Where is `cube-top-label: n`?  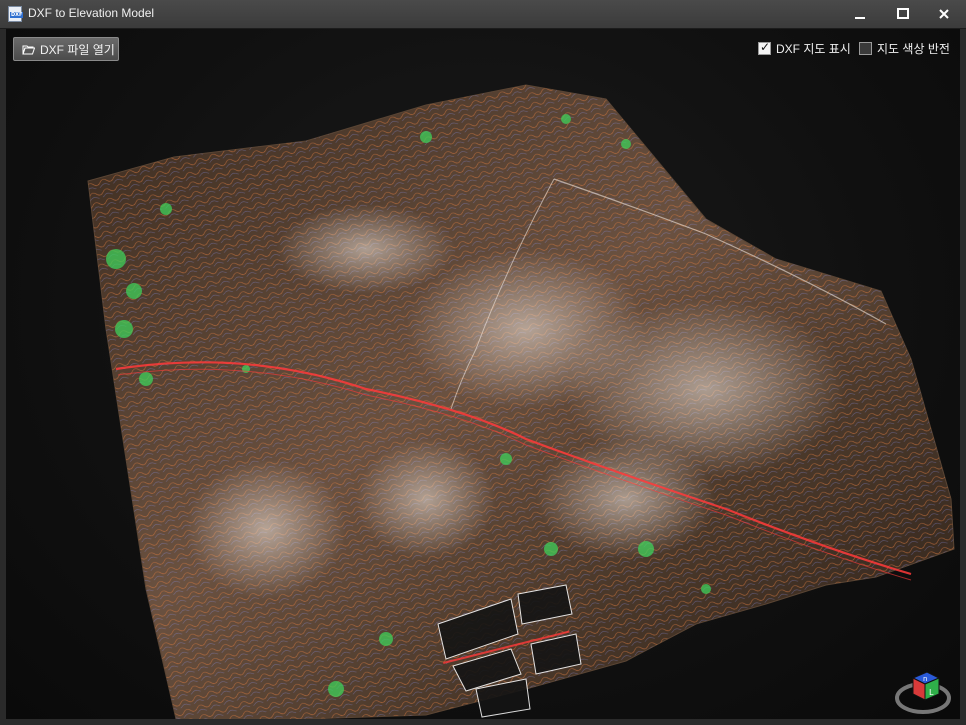 cube-top-label: n is located at coordinates (925, 679).